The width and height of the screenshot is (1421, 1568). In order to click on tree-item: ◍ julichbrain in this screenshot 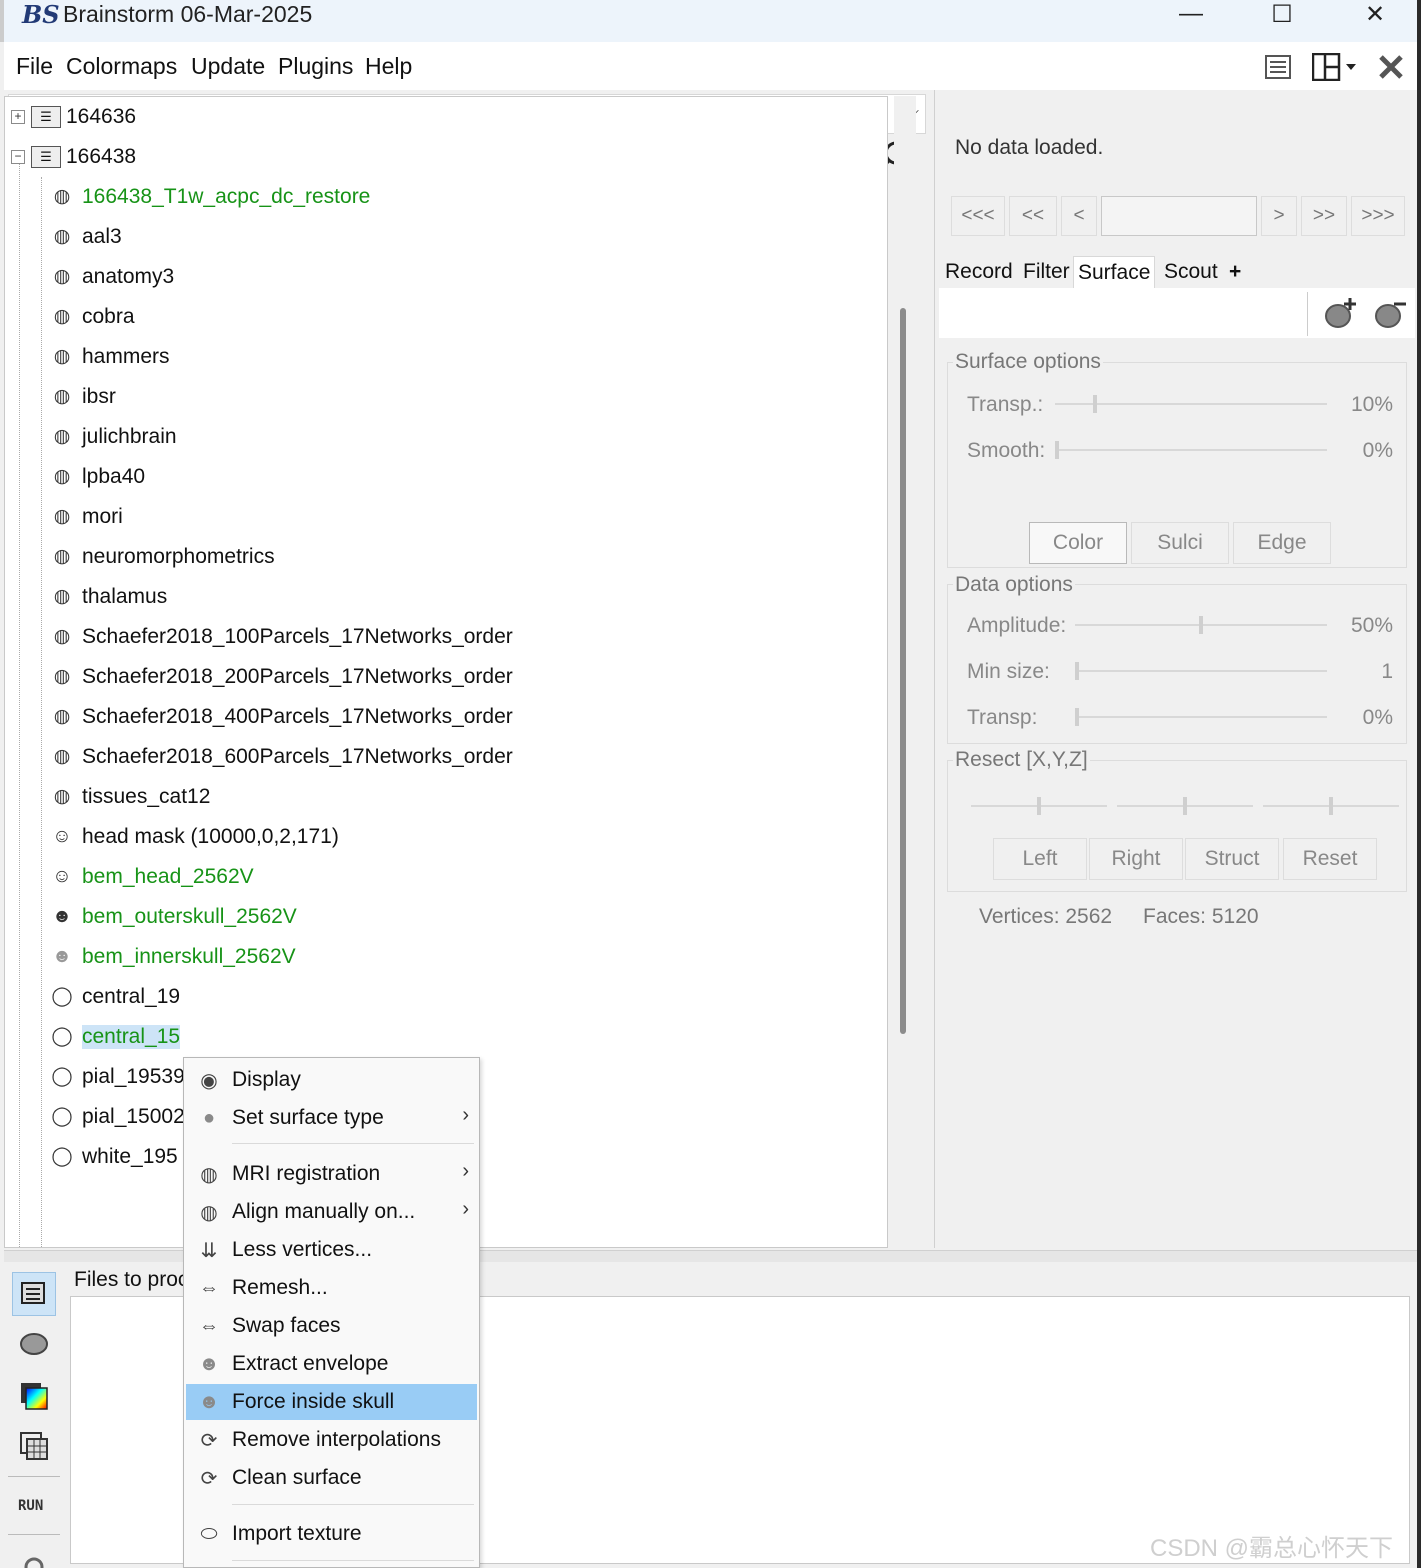, I will do `click(114, 437)`.